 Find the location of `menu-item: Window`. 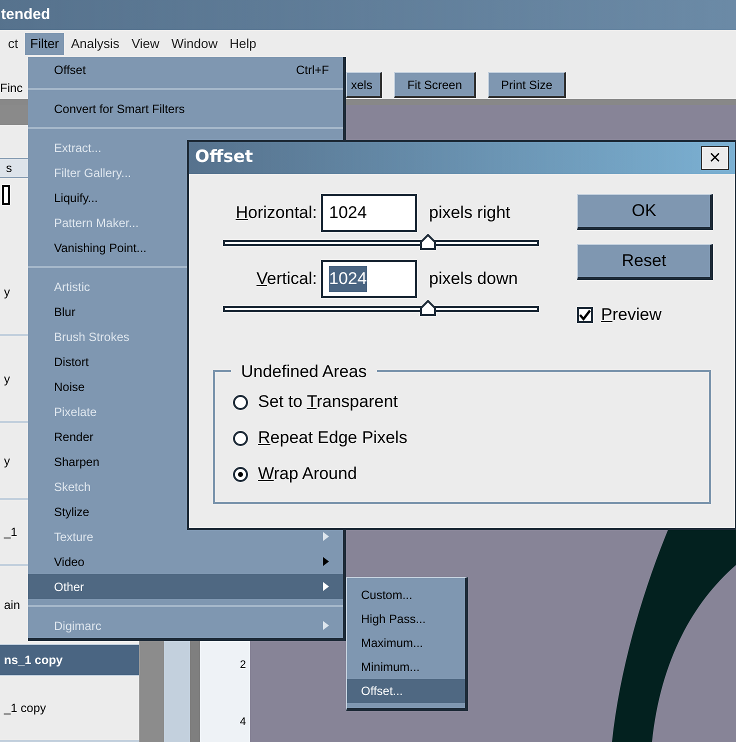

menu-item: Window is located at coordinates (194, 43).